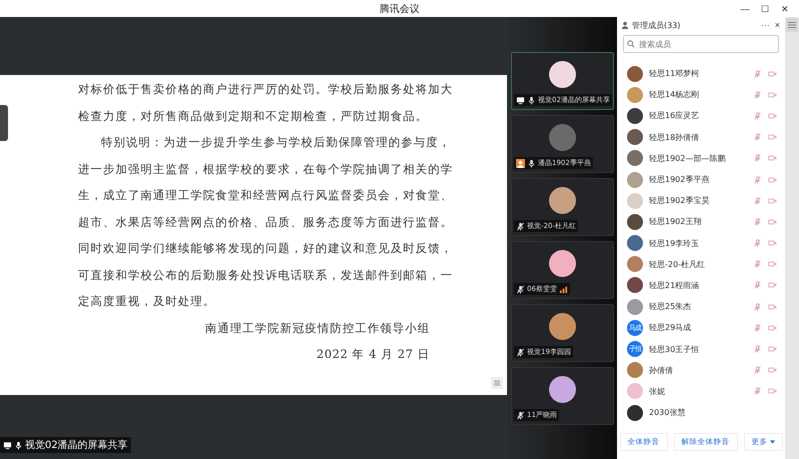  I want to click on member-row: 孙倩倩, so click(701, 370).